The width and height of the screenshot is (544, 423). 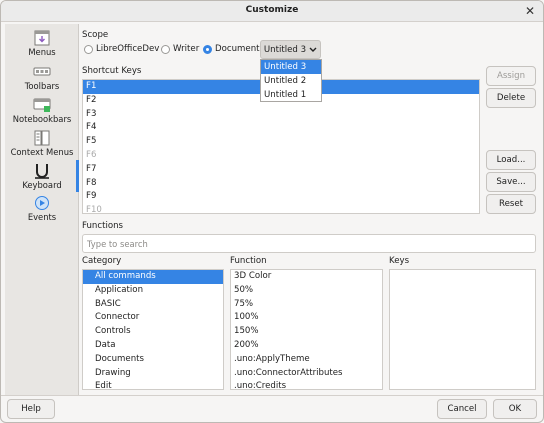 I want to click on function-item: 75%, so click(x=306, y=305).